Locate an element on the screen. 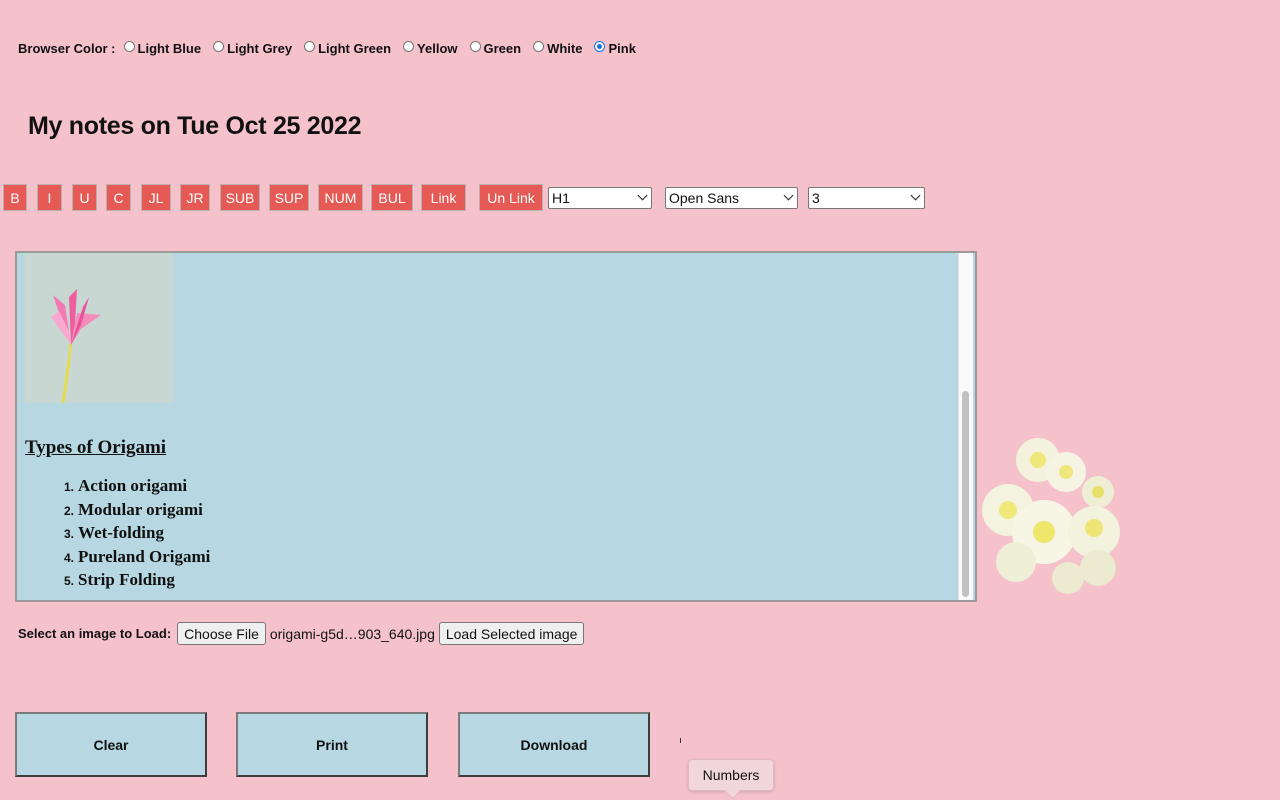 This screenshot has width=1280, height=800. browser-color-label: Browser Color : is located at coordinates (67, 48).